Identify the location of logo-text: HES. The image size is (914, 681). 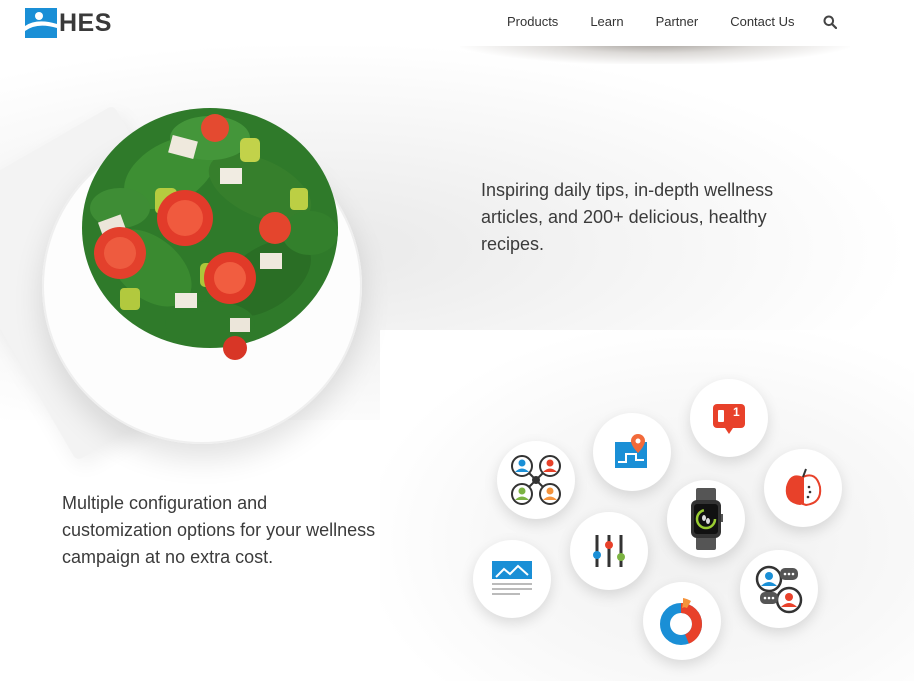
(85, 22).